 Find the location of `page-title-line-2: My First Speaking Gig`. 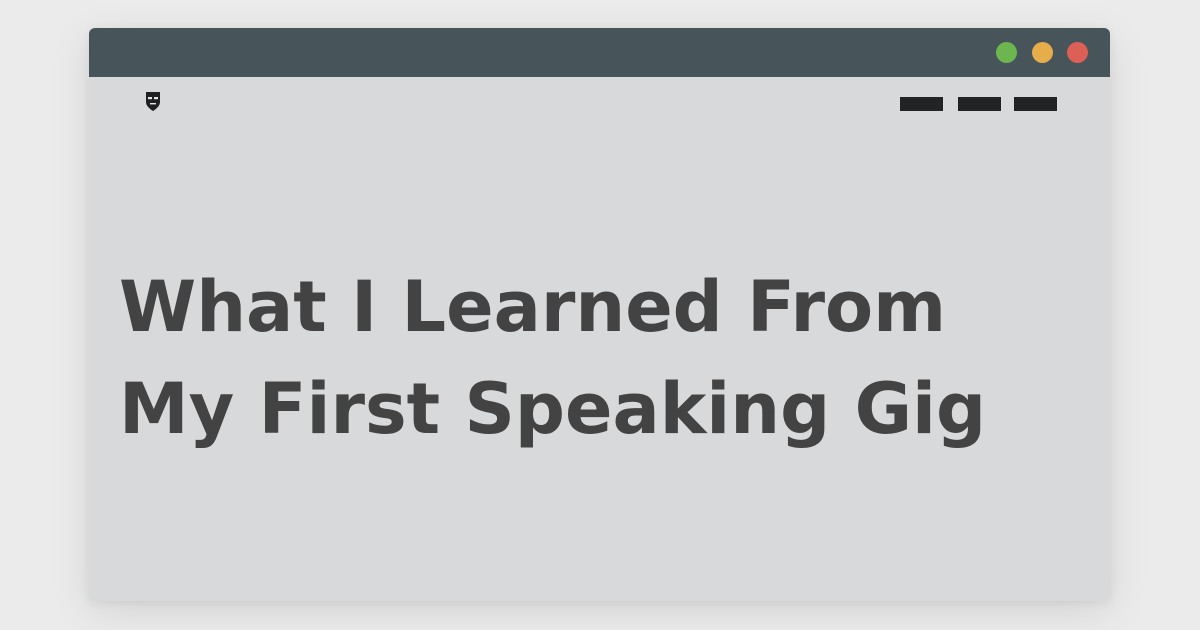

page-title-line-2: My First Speaking Gig is located at coordinates (553, 409).